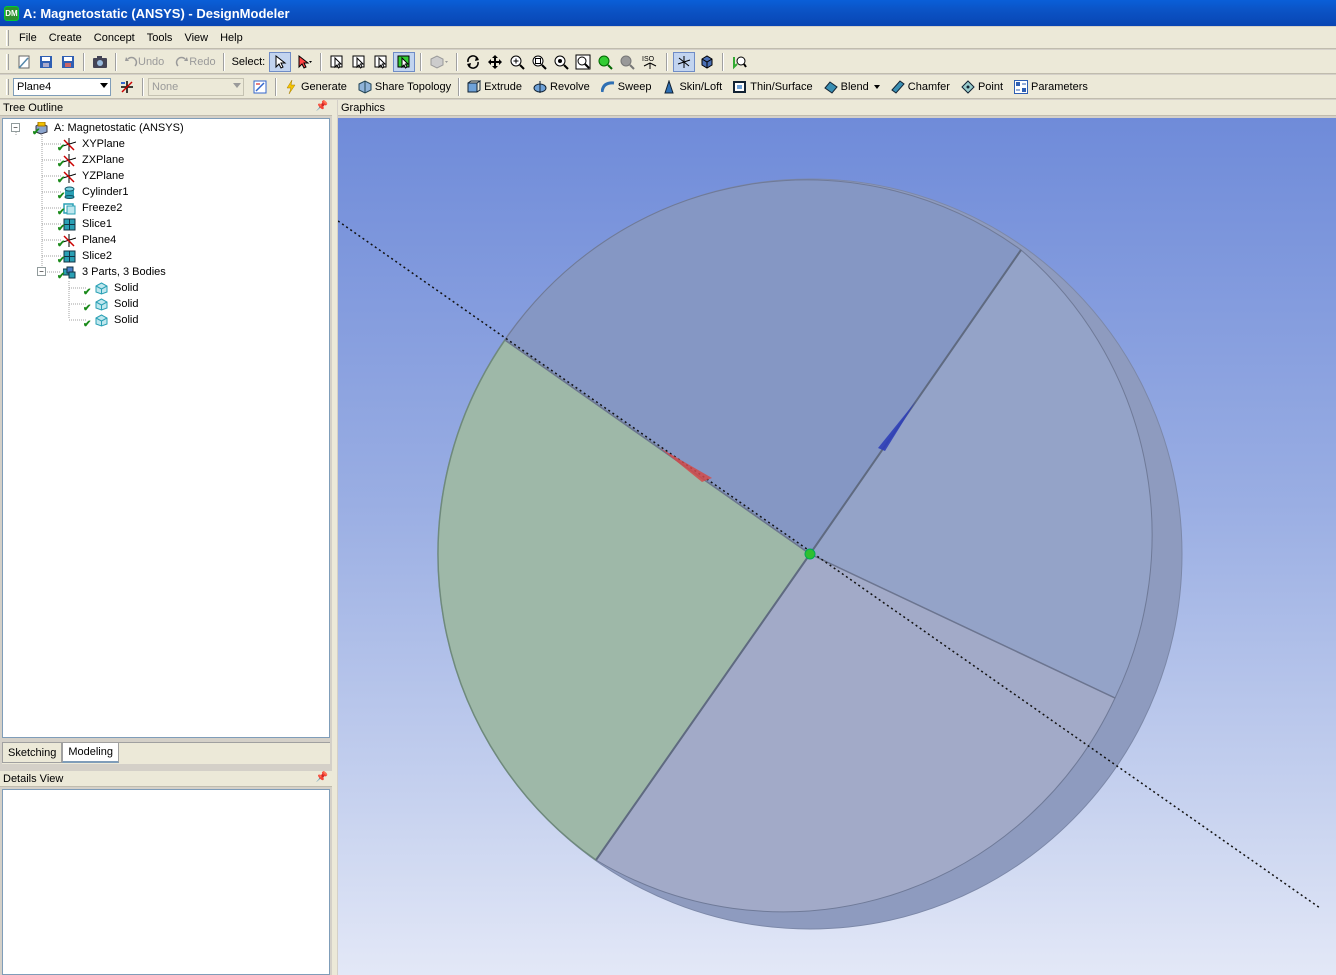  I want to click on generate-button: Generate, so click(315, 87).